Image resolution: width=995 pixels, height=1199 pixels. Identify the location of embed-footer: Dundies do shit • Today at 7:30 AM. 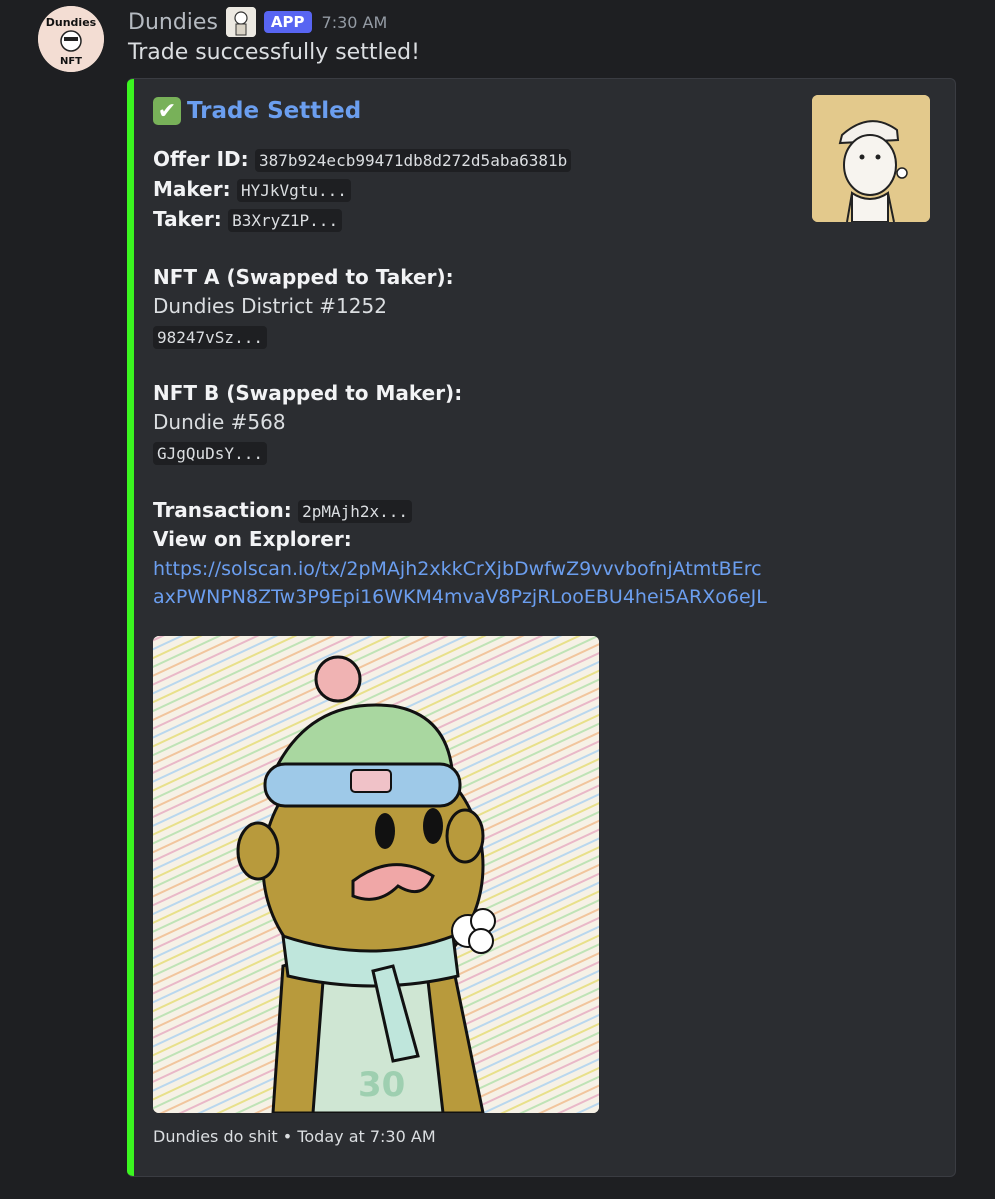
(294, 1136).